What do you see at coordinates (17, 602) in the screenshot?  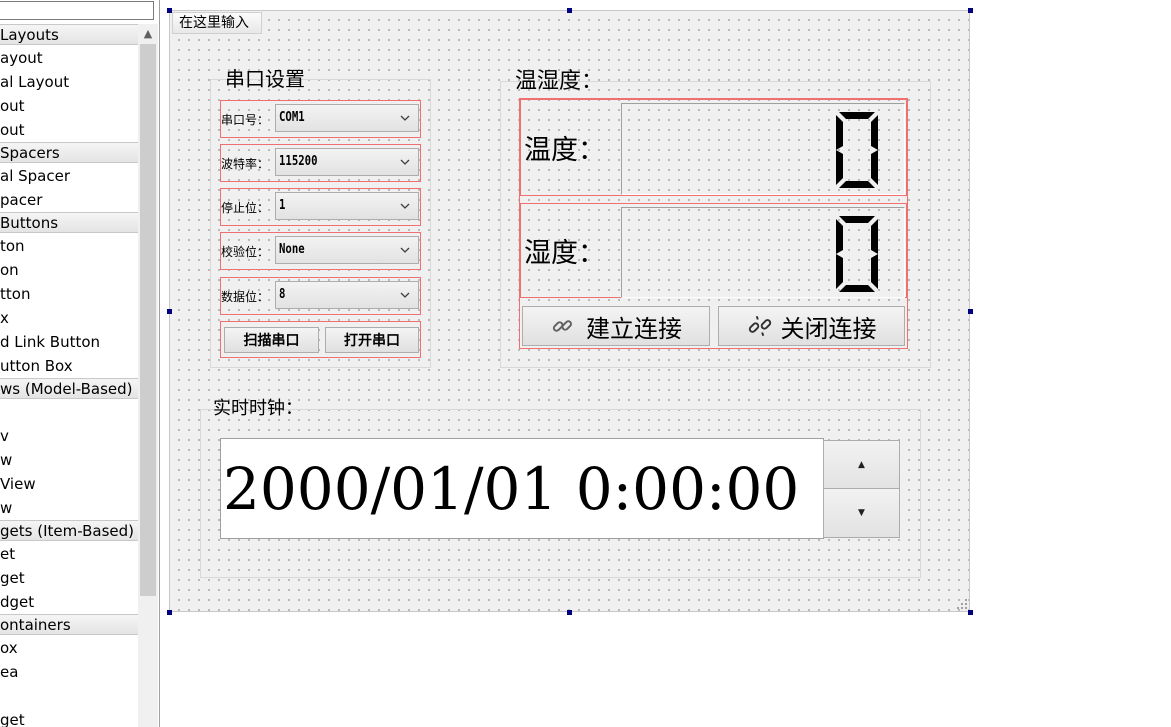 I see `widget-item-label: dget` at bounding box center [17, 602].